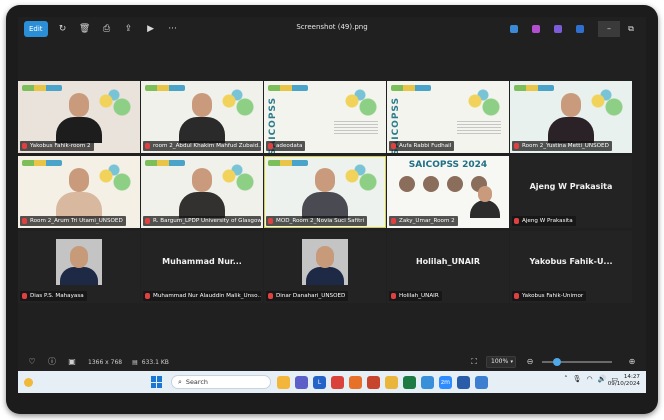 This screenshot has width=664, height=420. What do you see at coordinates (547, 221) in the screenshot?
I see `participant-name: Ajeng W Prakasita` at bounding box center [547, 221].